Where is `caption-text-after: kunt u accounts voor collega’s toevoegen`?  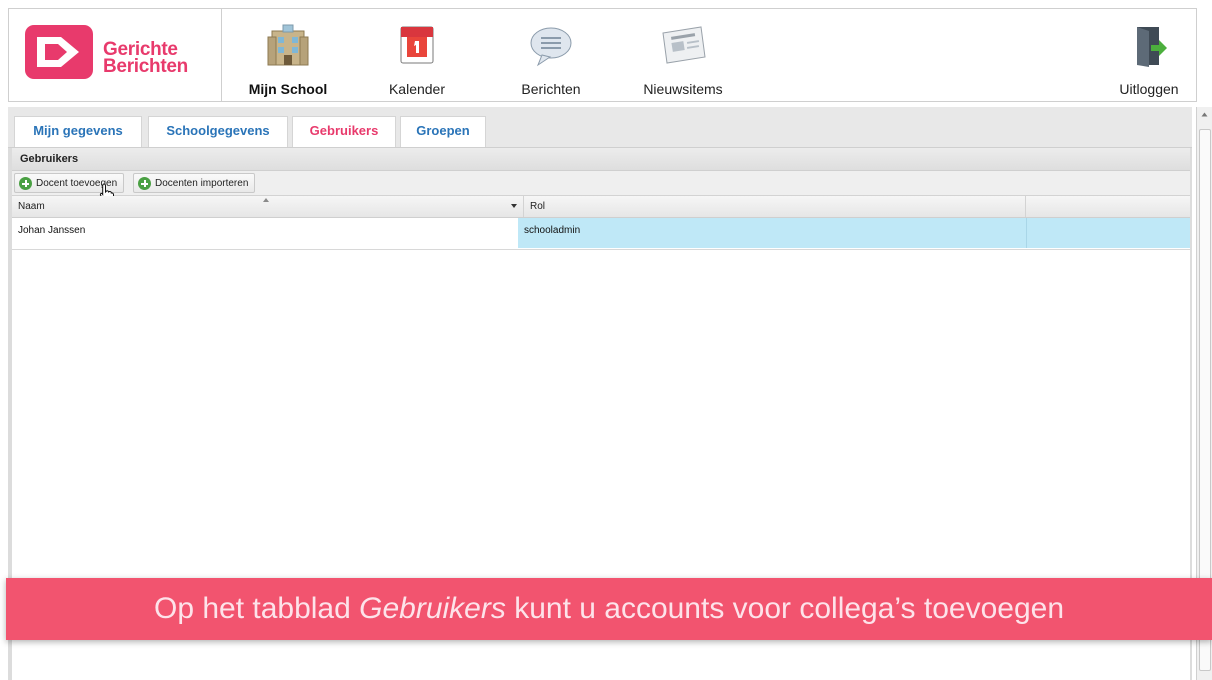
caption-text-after: kunt u accounts voor collega’s toevoegen is located at coordinates (785, 608).